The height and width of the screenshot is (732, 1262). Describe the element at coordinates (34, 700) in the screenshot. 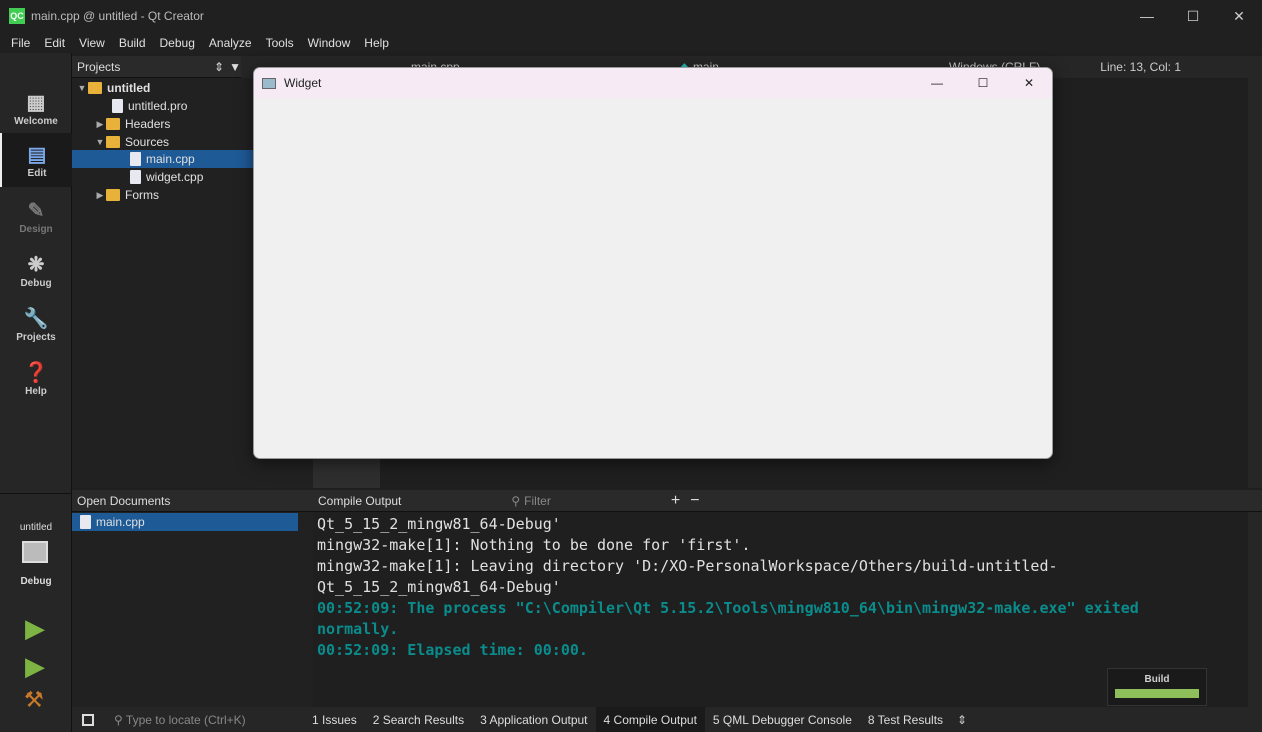

I see `hammer-build-icon: ⚒` at that location.